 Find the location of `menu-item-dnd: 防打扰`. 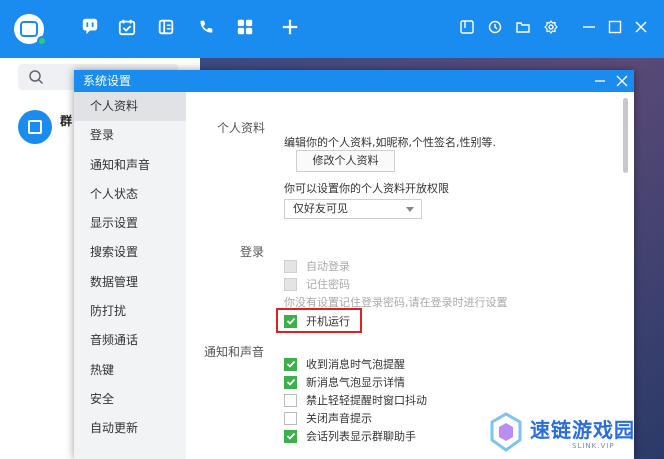

menu-item-dnd: 防打扰 is located at coordinates (130, 311).